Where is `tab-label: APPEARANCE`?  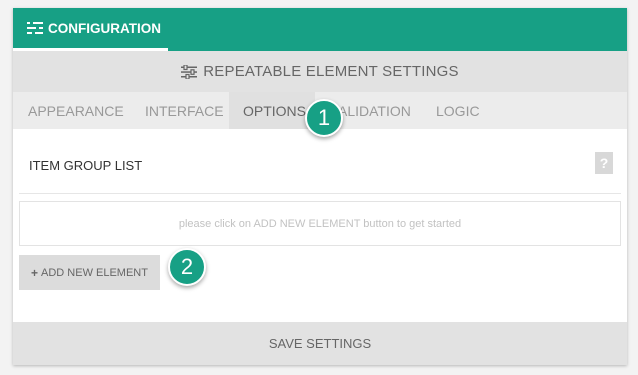
tab-label: APPEARANCE is located at coordinates (76, 110).